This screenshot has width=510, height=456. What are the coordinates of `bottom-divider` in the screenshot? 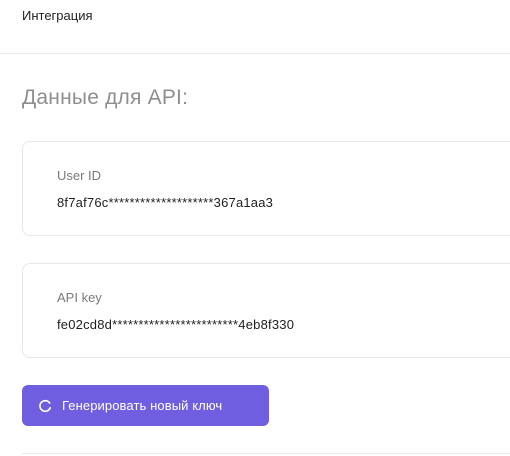 It's located at (266, 453).